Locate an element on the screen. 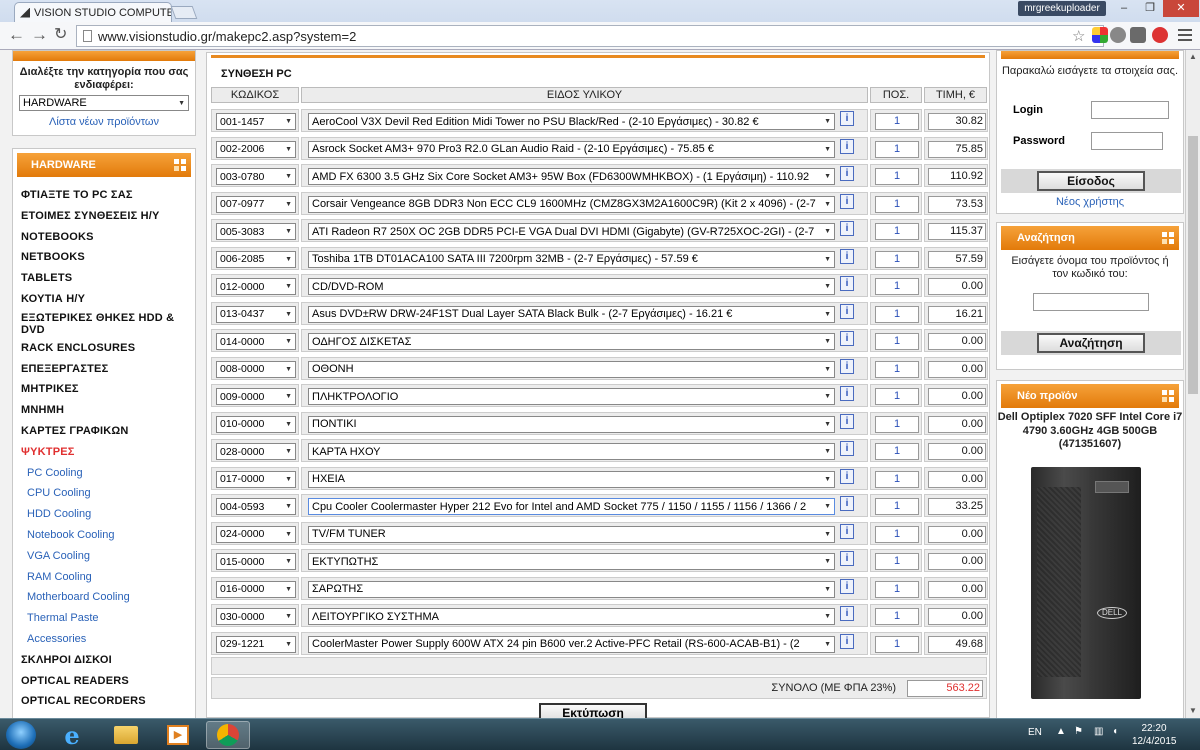  search-button: Αναζήτηση is located at coordinates (1091, 343).